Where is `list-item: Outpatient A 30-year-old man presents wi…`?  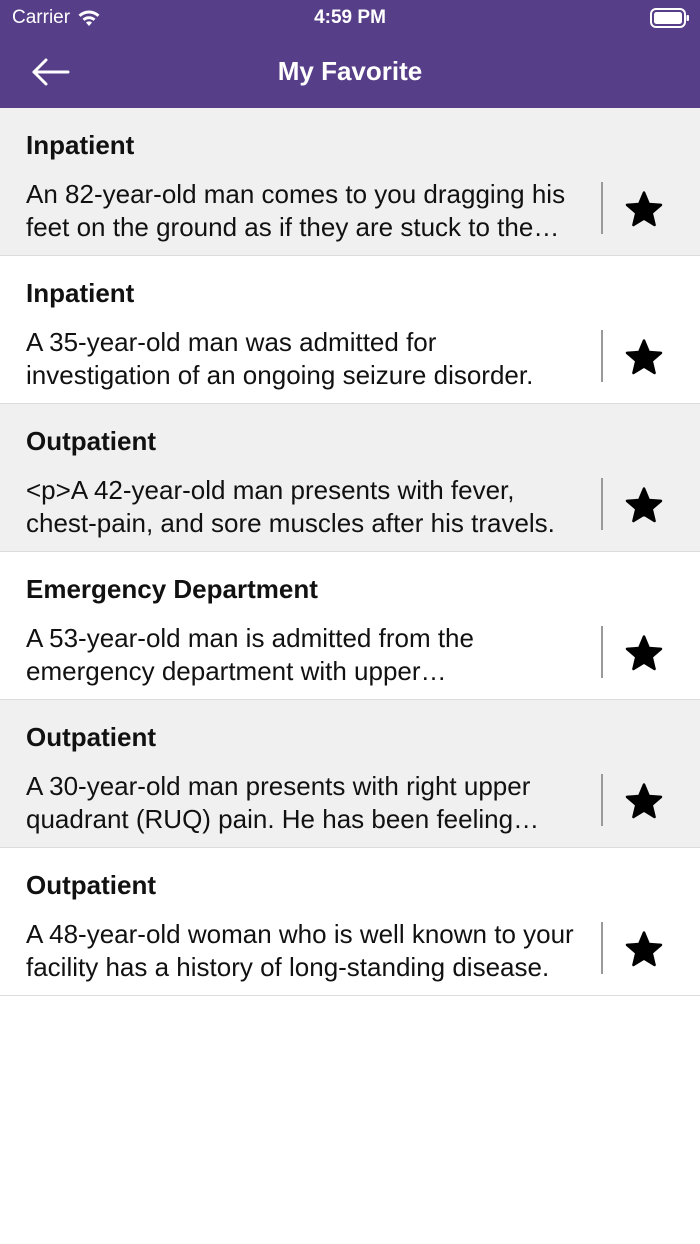 list-item: Outpatient A 30-year-old man presents wi… is located at coordinates (350, 774).